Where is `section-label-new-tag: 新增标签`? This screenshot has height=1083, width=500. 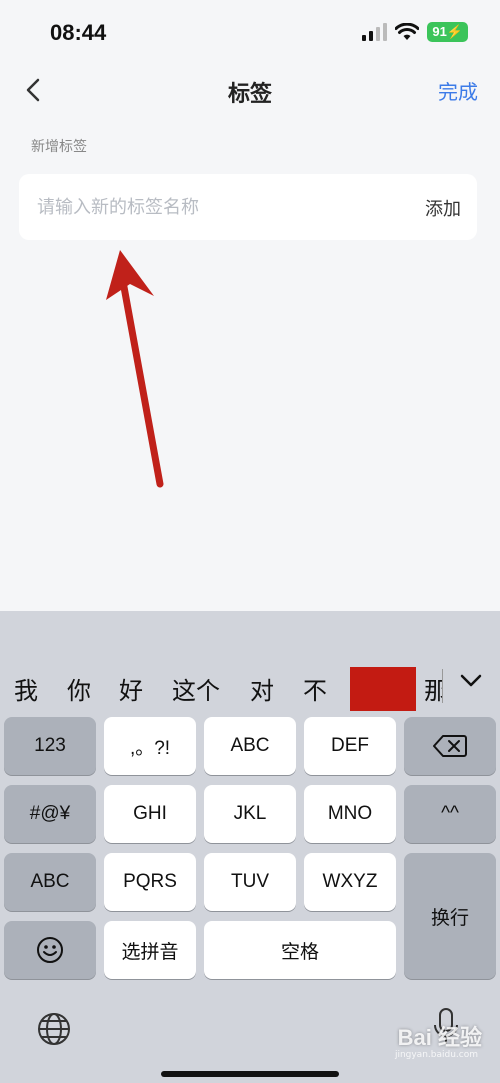 section-label-new-tag: 新增标签 is located at coordinates (59, 147).